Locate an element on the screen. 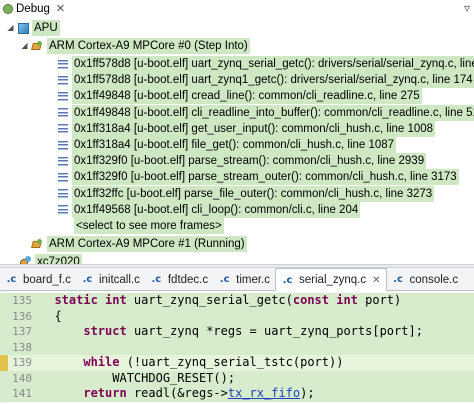 This screenshot has height=404, width=474. editor-tab-label: fdtdec.c is located at coordinates (188, 279).